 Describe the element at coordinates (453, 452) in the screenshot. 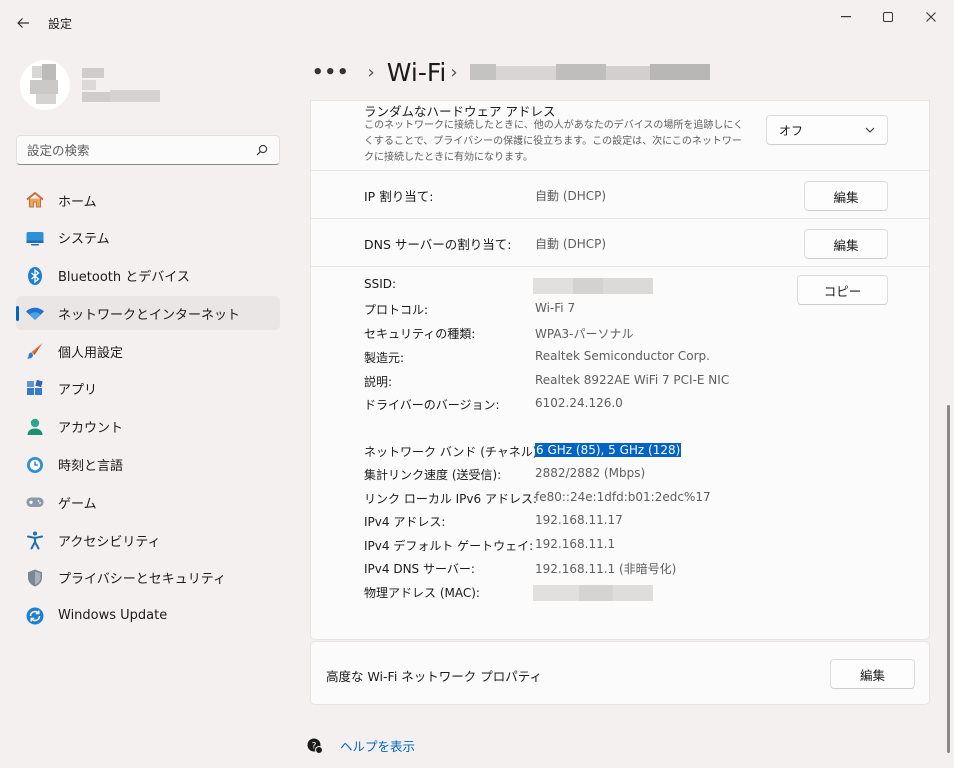

I see `network-band-label: ネットワーク バンド (チャネル):` at that location.